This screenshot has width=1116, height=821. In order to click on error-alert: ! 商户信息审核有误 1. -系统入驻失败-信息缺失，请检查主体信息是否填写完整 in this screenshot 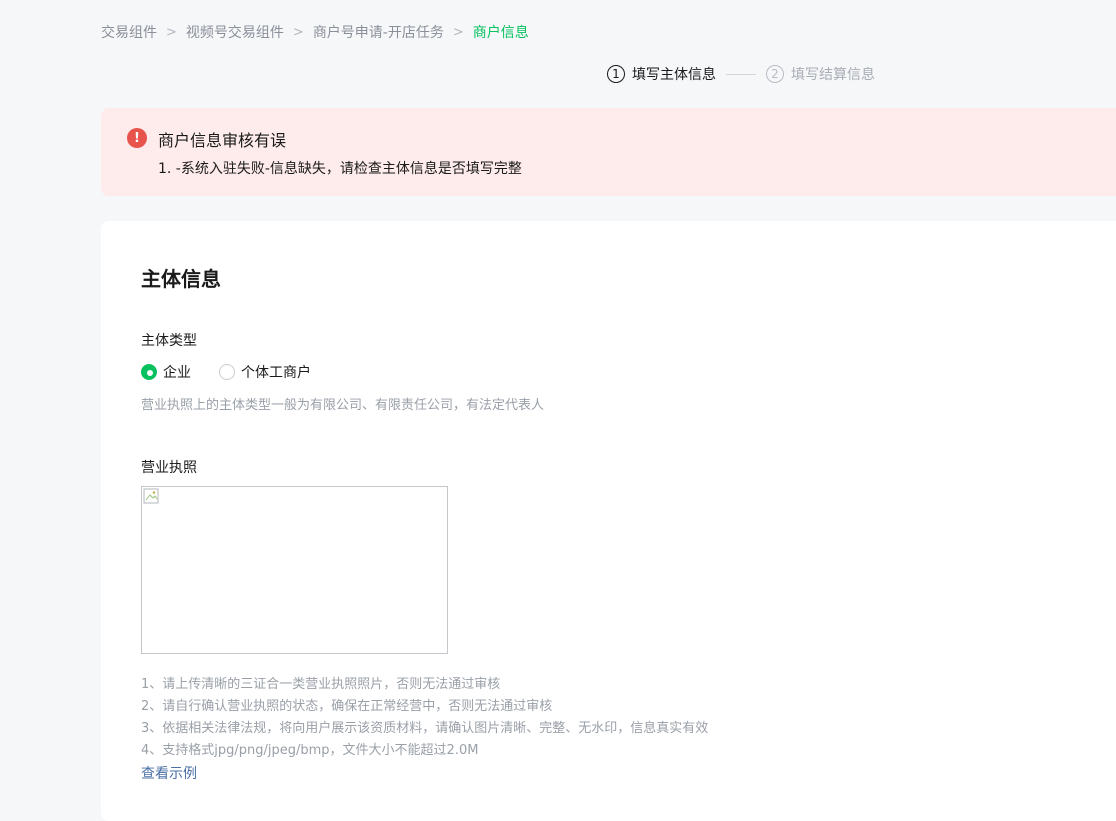, I will do `click(608, 152)`.